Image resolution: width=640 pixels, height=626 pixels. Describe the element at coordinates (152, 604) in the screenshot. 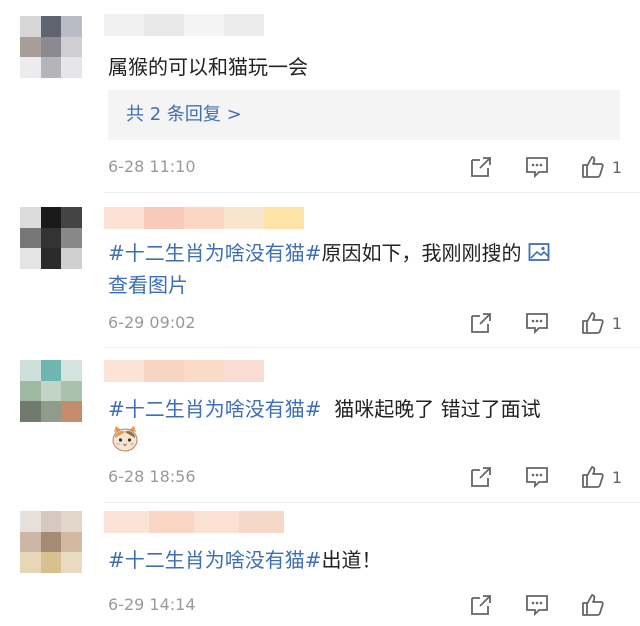

I see `comment-time: 6-29 14:14` at that location.